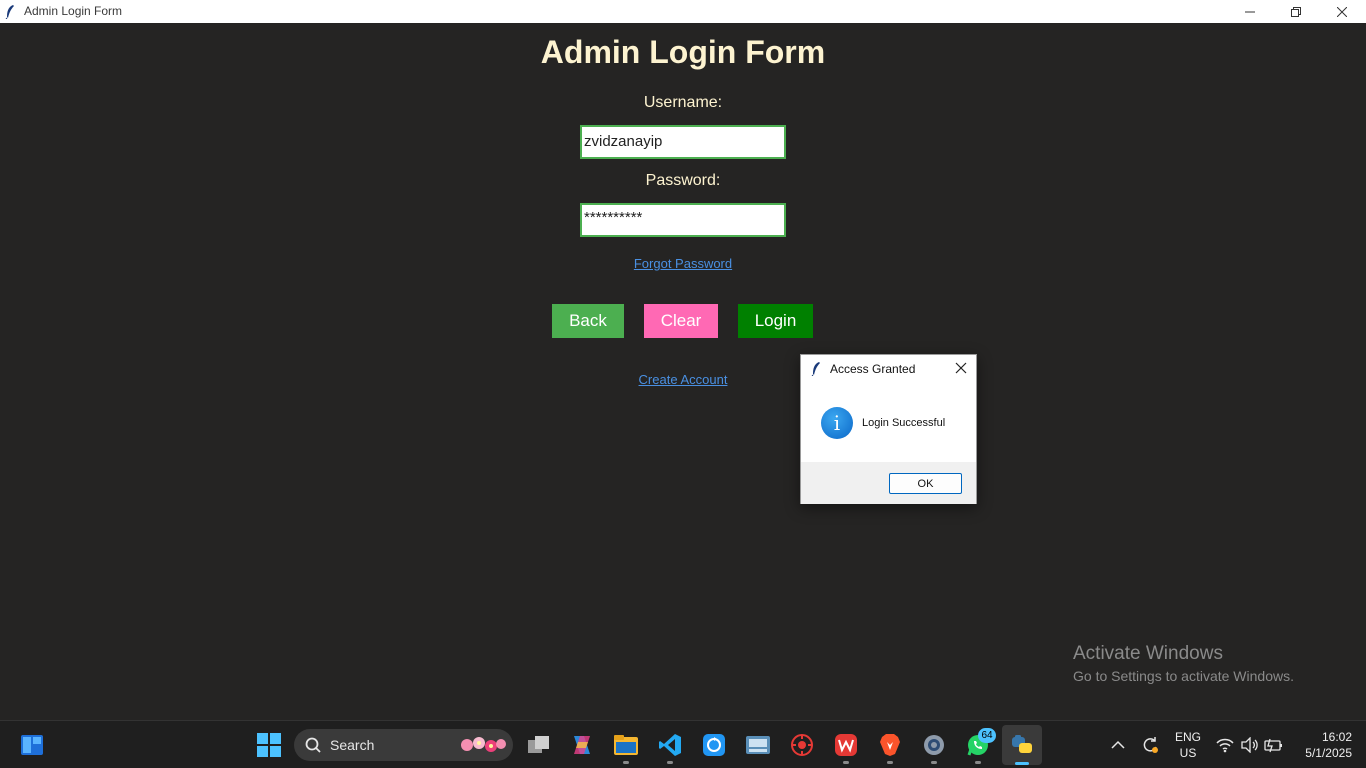 The image size is (1366, 768). I want to click on clock-date: 5/1/2025, so click(1320, 753).